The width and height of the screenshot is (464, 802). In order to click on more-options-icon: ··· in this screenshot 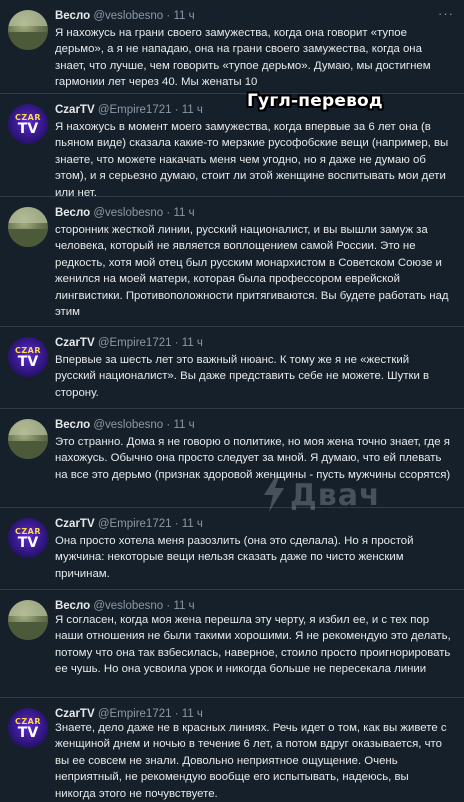, I will do `click(446, 14)`.